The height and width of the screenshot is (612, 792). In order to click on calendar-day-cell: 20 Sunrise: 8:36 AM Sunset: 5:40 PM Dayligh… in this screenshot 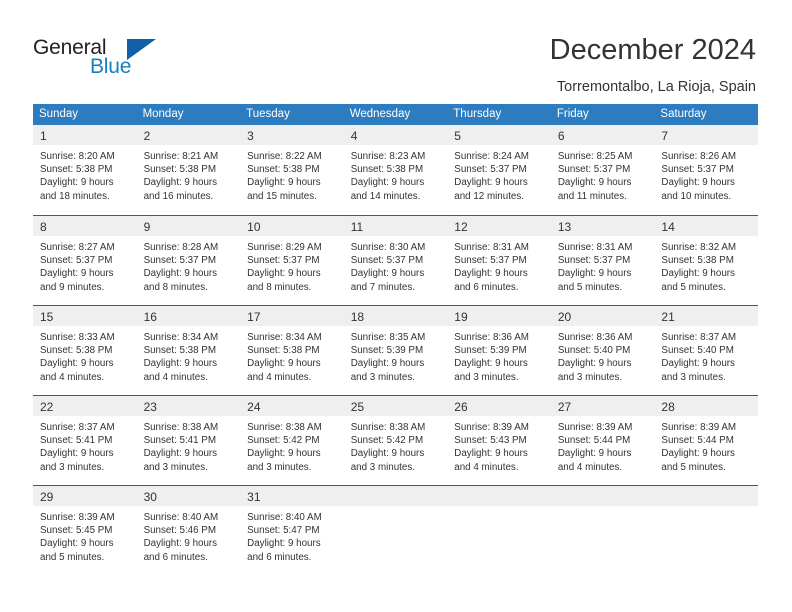, I will do `click(602, 350)`.